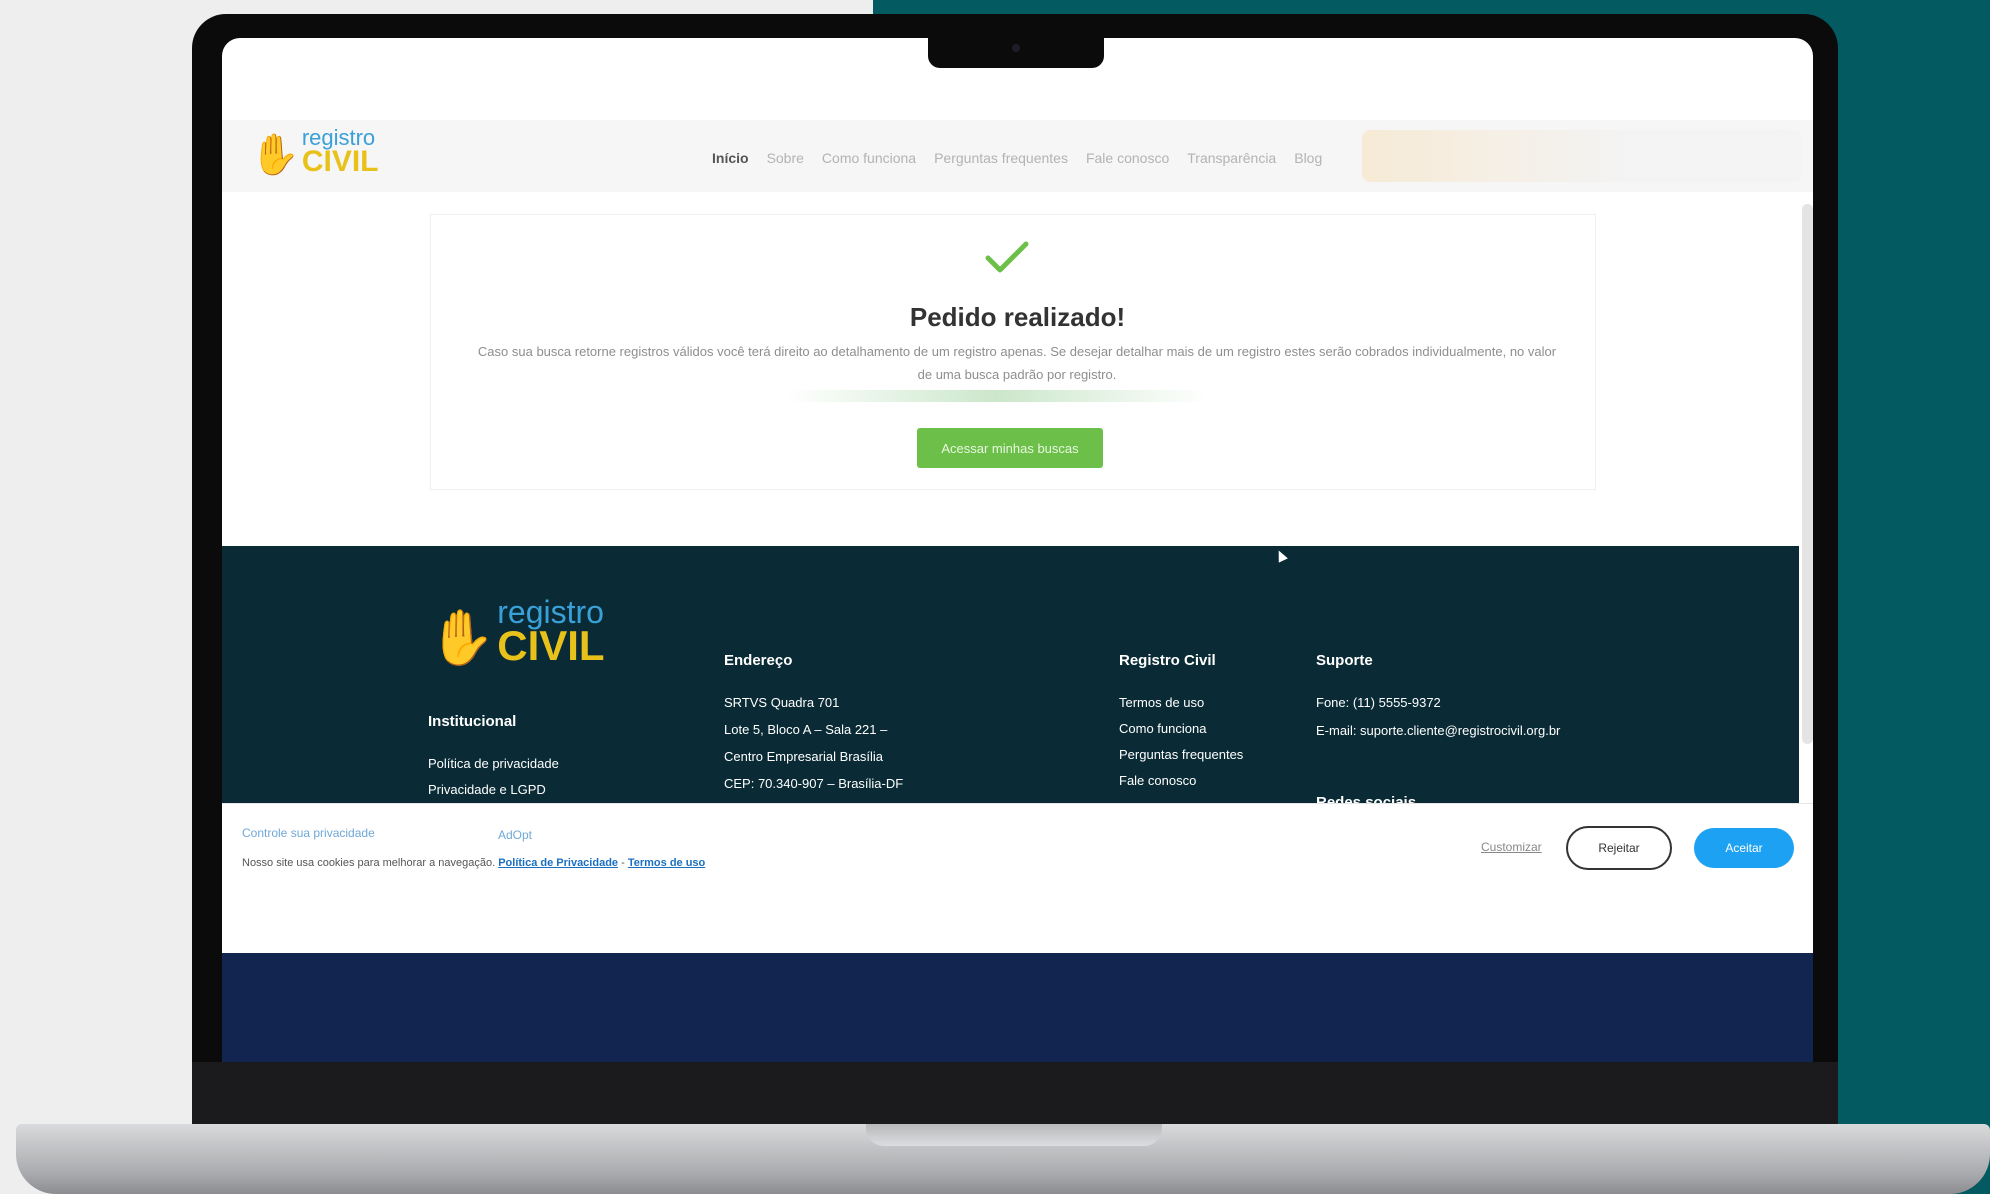  Describe the element at coordinates (551, 645) in the screenshot. I see `footer-logo-text-bottom: CIVIL` at that location.